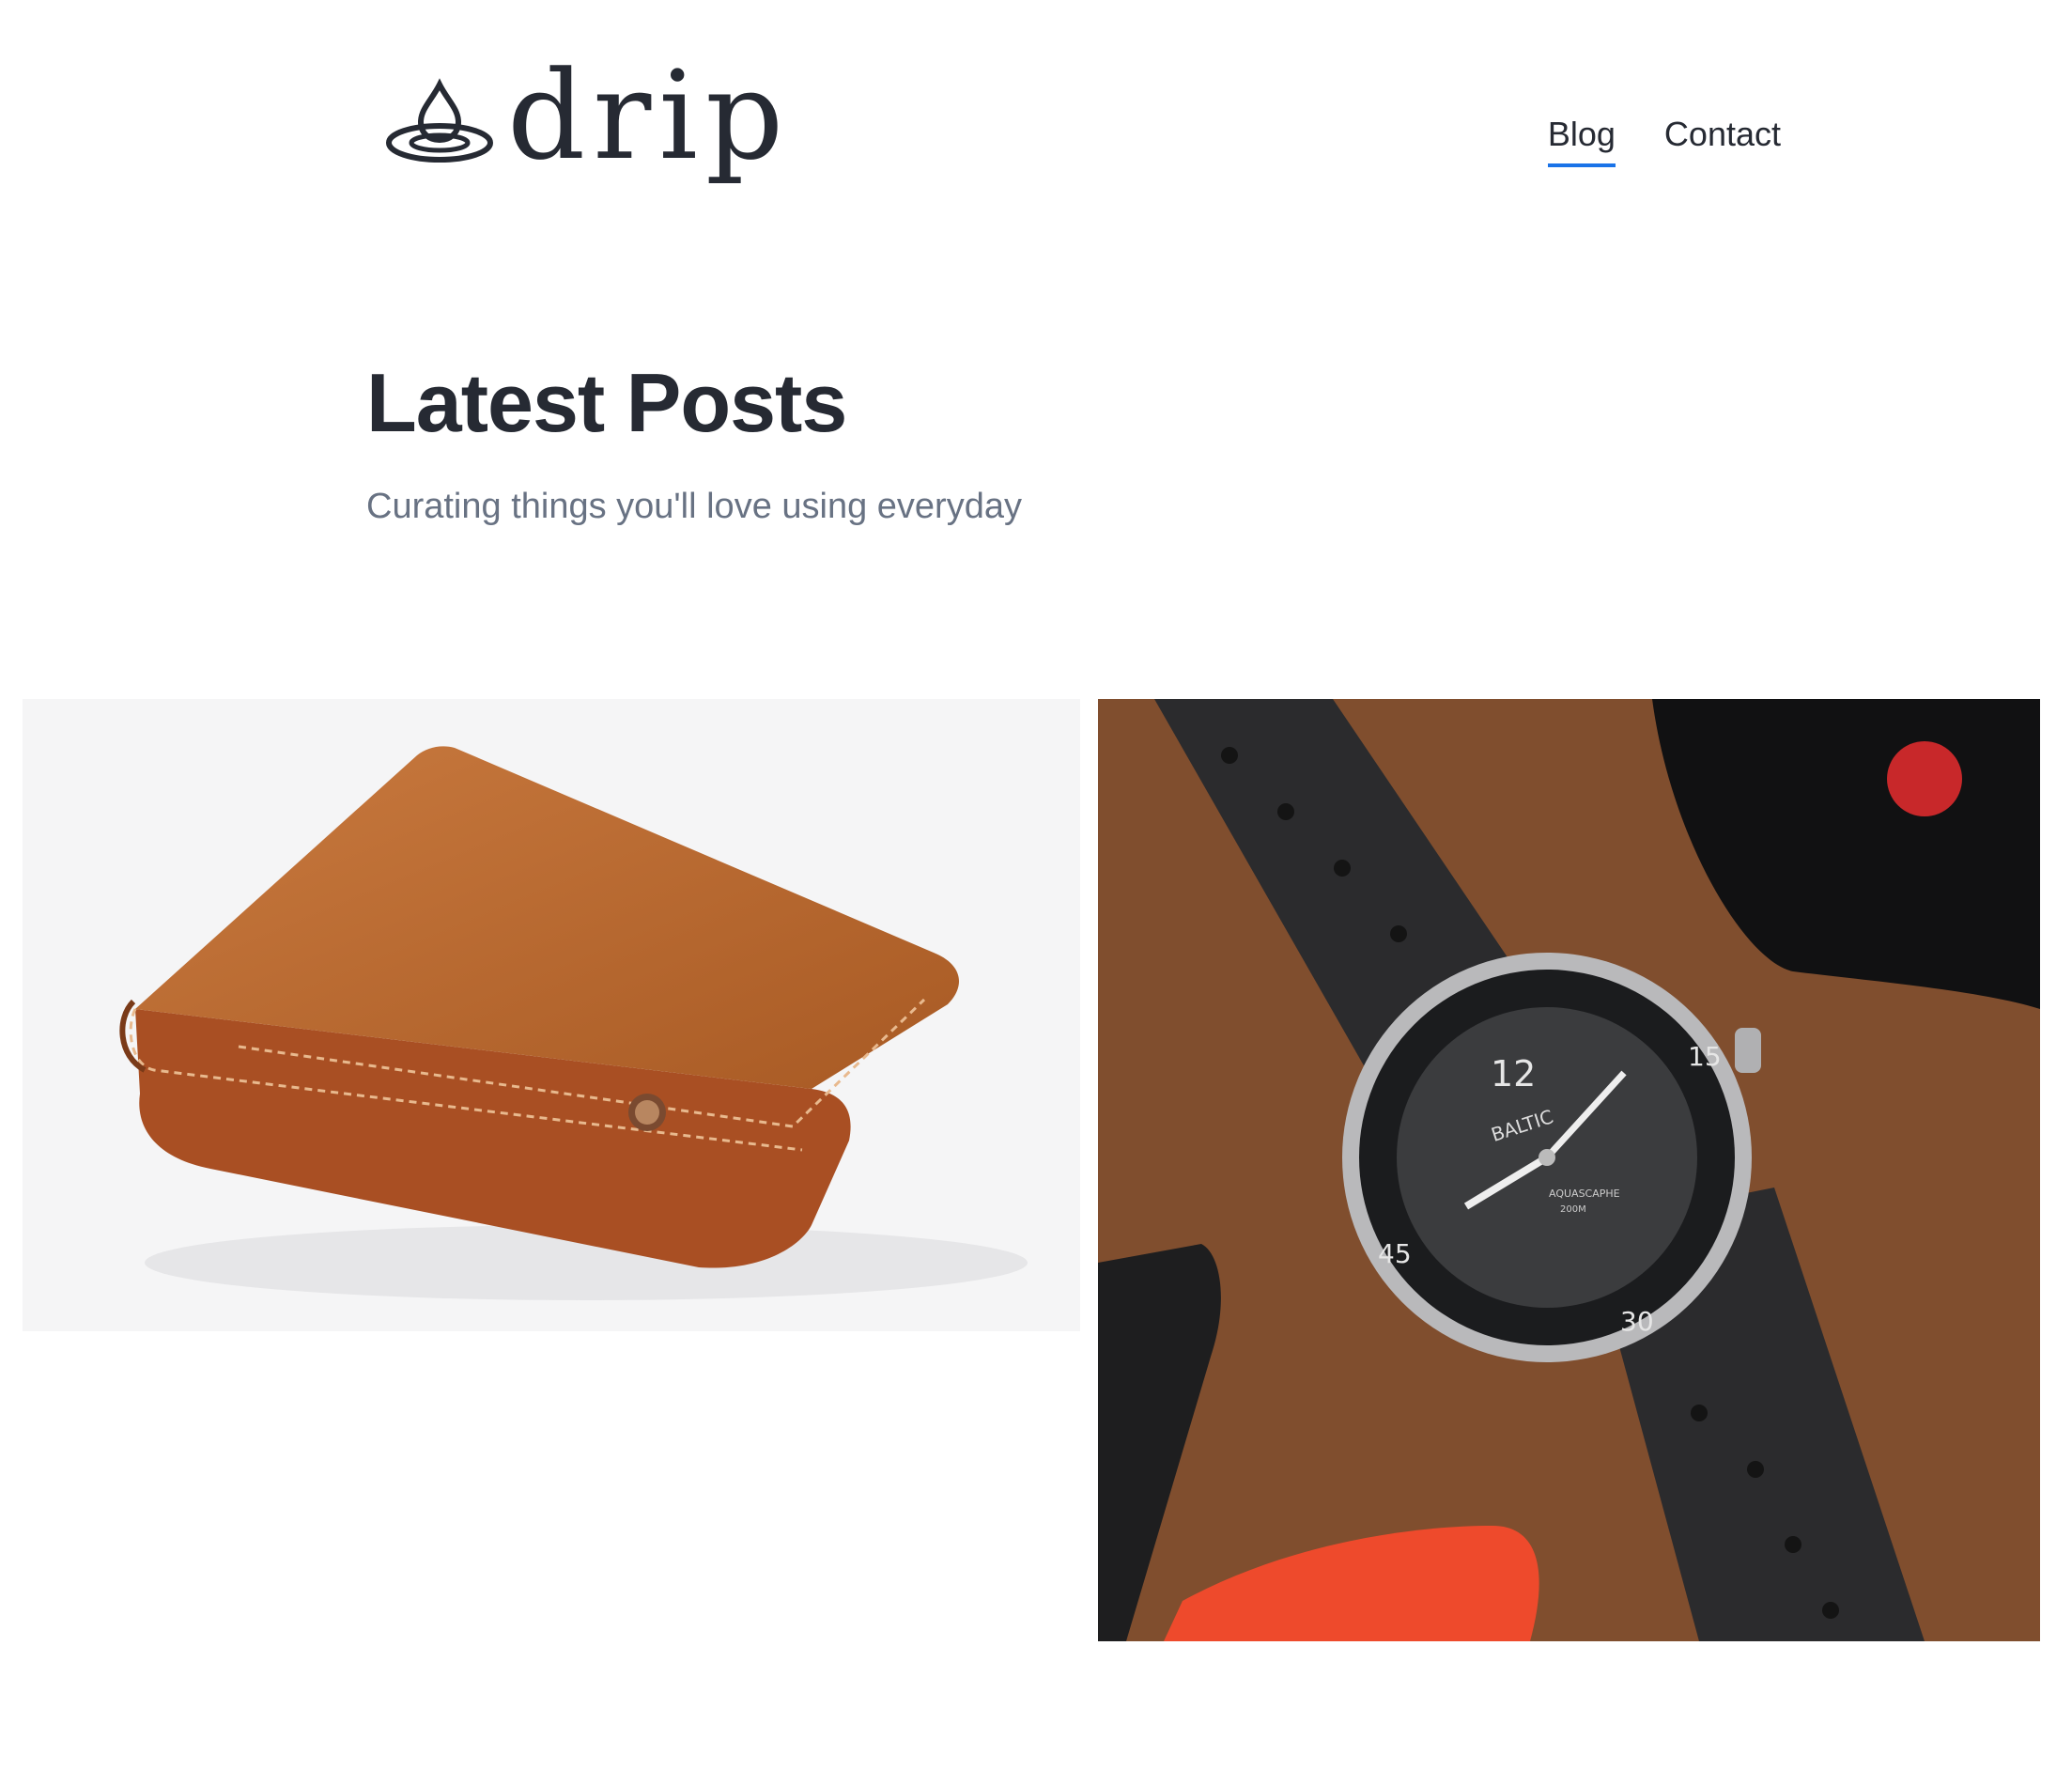 This screenshot has width=2072, height=1770. I want to click on watch-model: AQUASCAPHE, so click(1584, 1194).